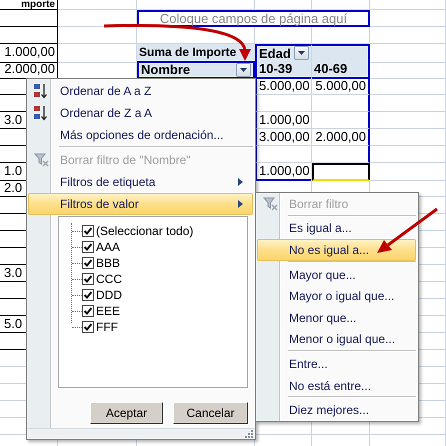 This screenshot has height=446, width=446. Describe the element at coordinates (29, 53) in the screenshot. I see `sheet-cell: 1.000,00` at that location.